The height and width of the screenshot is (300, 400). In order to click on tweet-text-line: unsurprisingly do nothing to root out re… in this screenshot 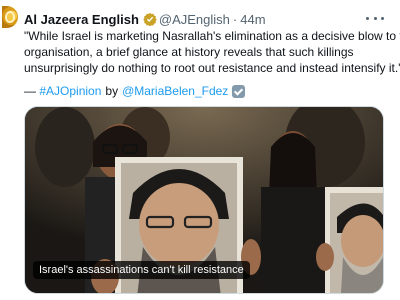, I will do `click(212, 68)`.